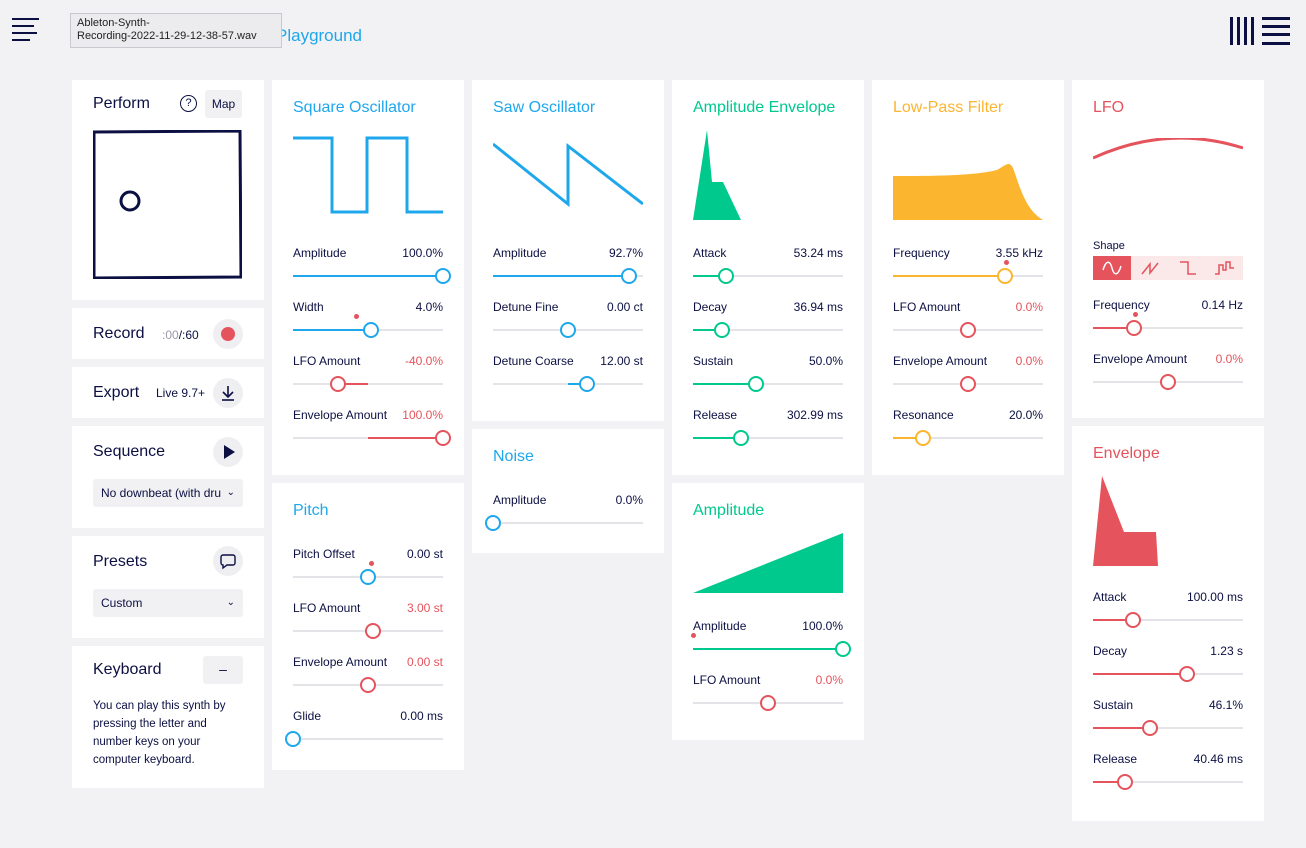  What do you see at coordinates (818, 253) in the screenshot?
I see `param-value: 53.24 ms` at bounding box center [818, 253].